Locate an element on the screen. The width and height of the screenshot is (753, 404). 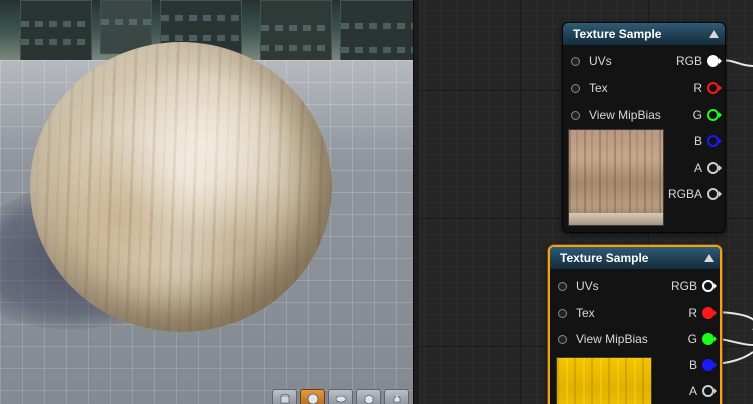
teapot-icon is located at coordinates (396, 396).